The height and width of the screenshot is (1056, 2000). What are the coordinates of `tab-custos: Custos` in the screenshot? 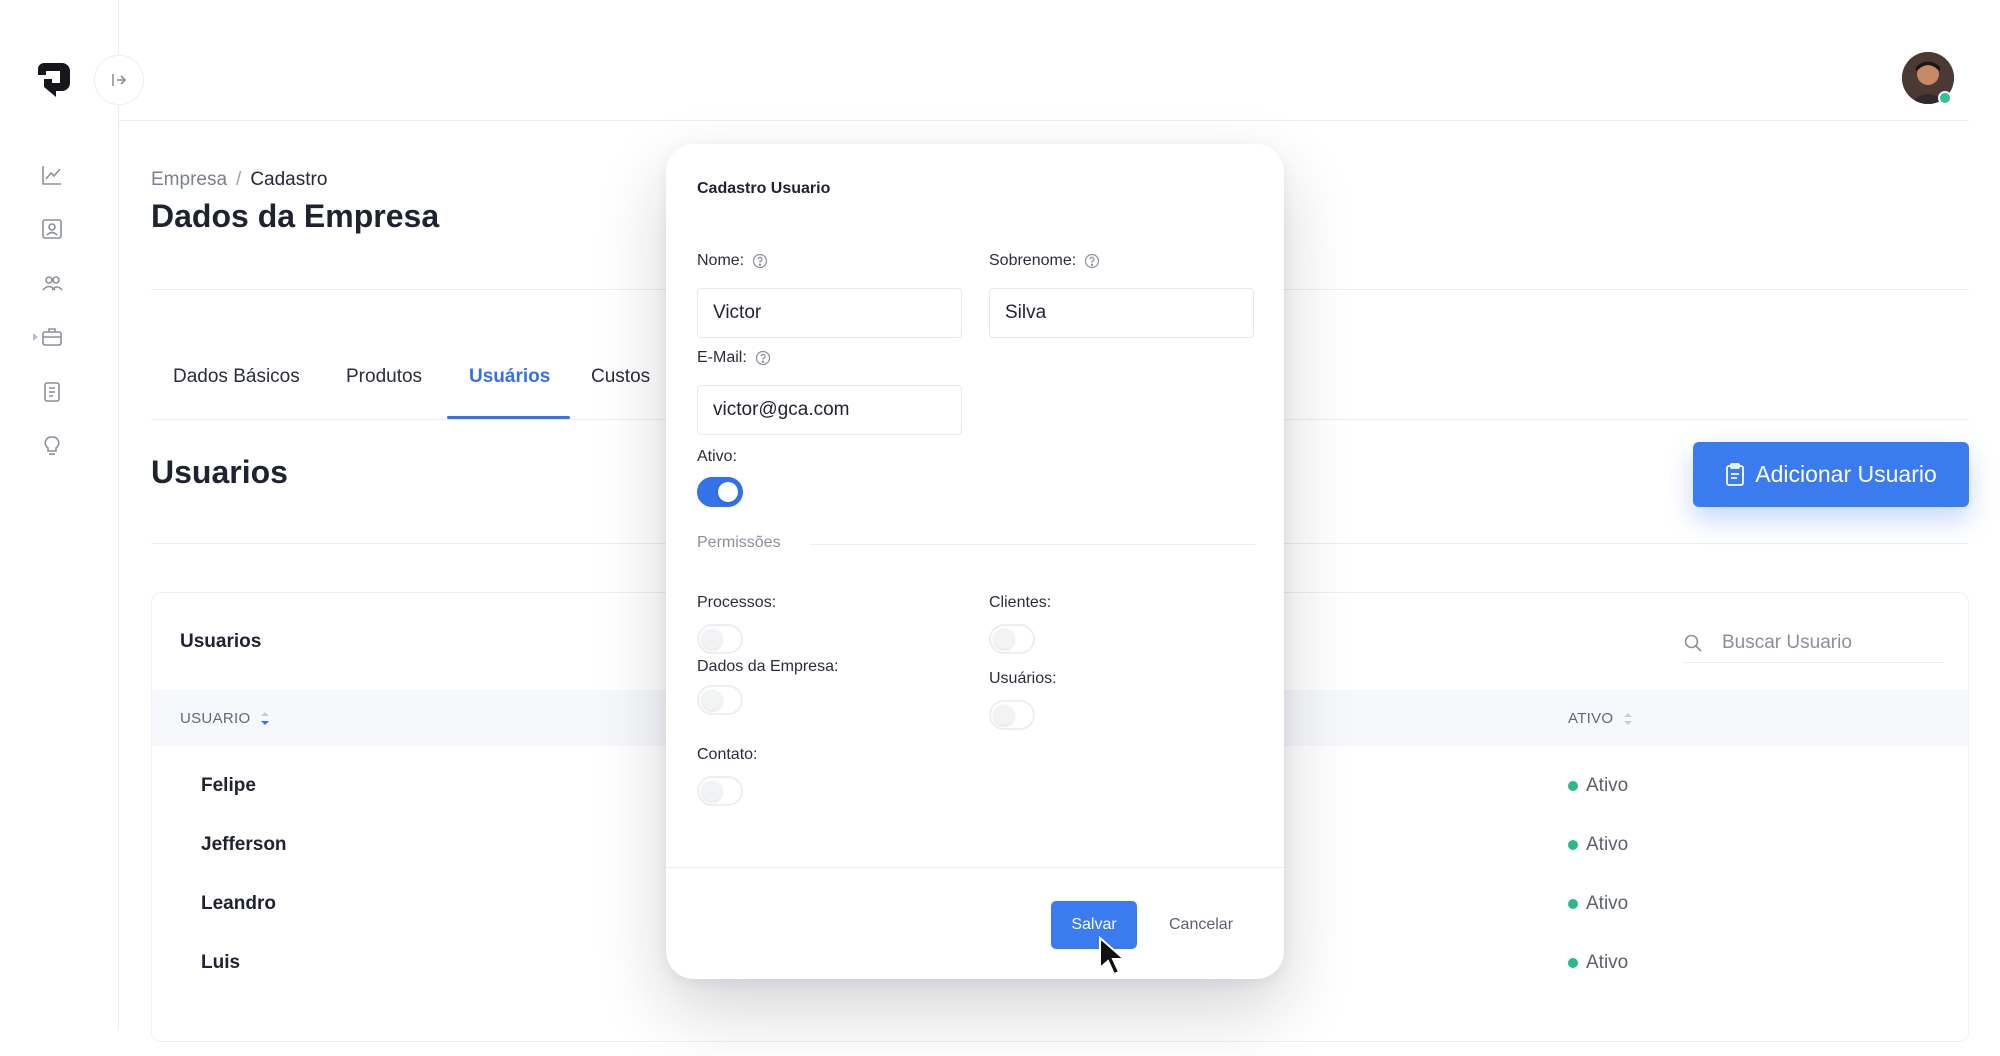 It's located at (620, 377).